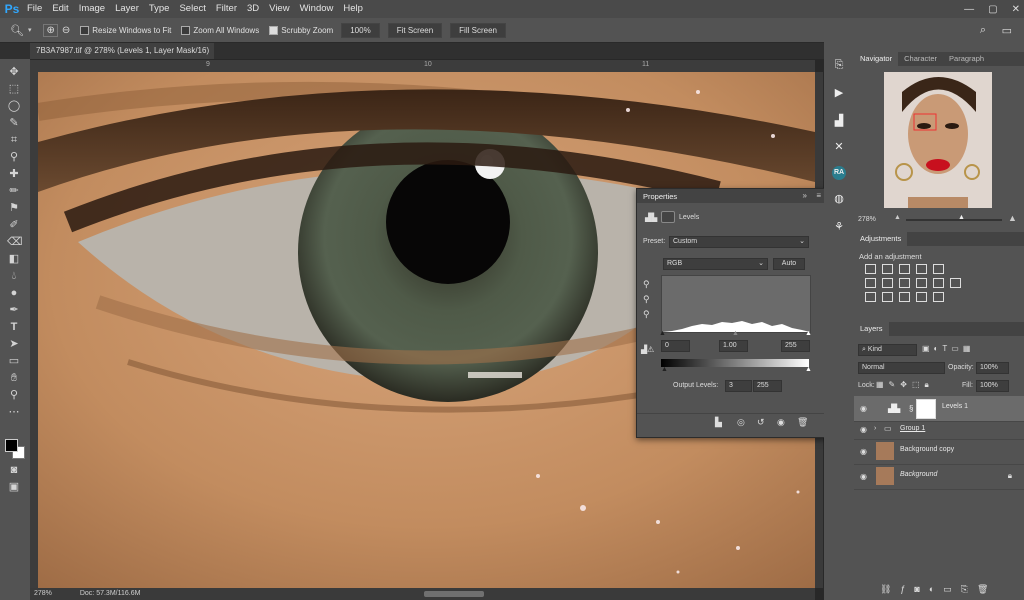  What do you see at coordinates (839, 227) in the screenshot?
I see `brush-preset-icon: ⚘` at bounding box center [839, 227].